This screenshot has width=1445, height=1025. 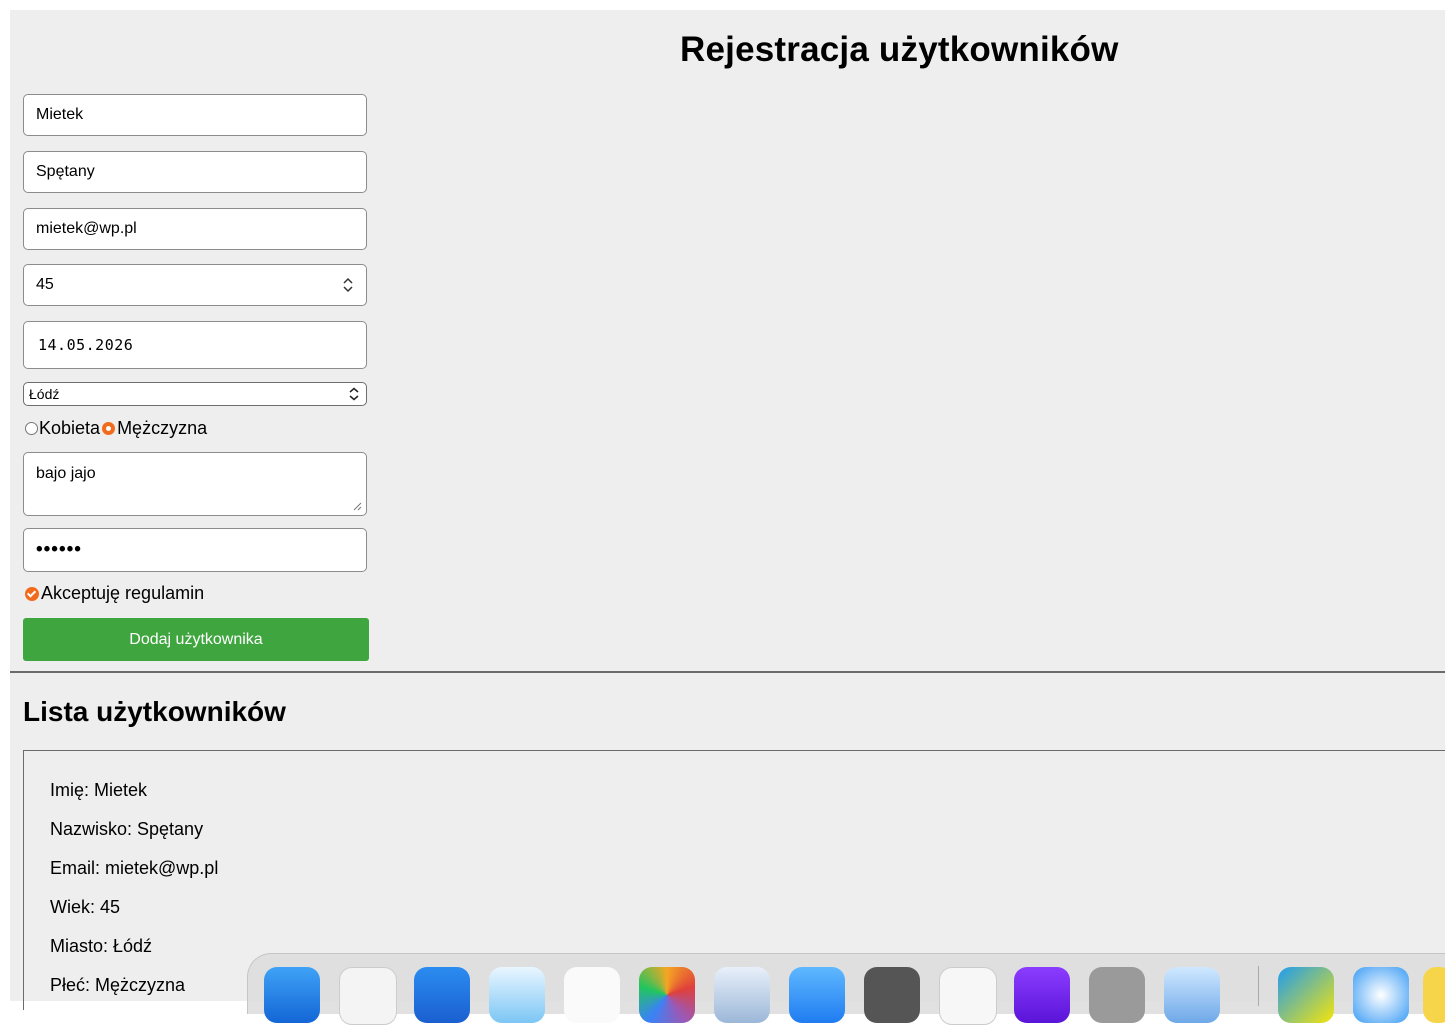 I want to click on list-title: Lista użytkowników, so click(x=154, y=711).